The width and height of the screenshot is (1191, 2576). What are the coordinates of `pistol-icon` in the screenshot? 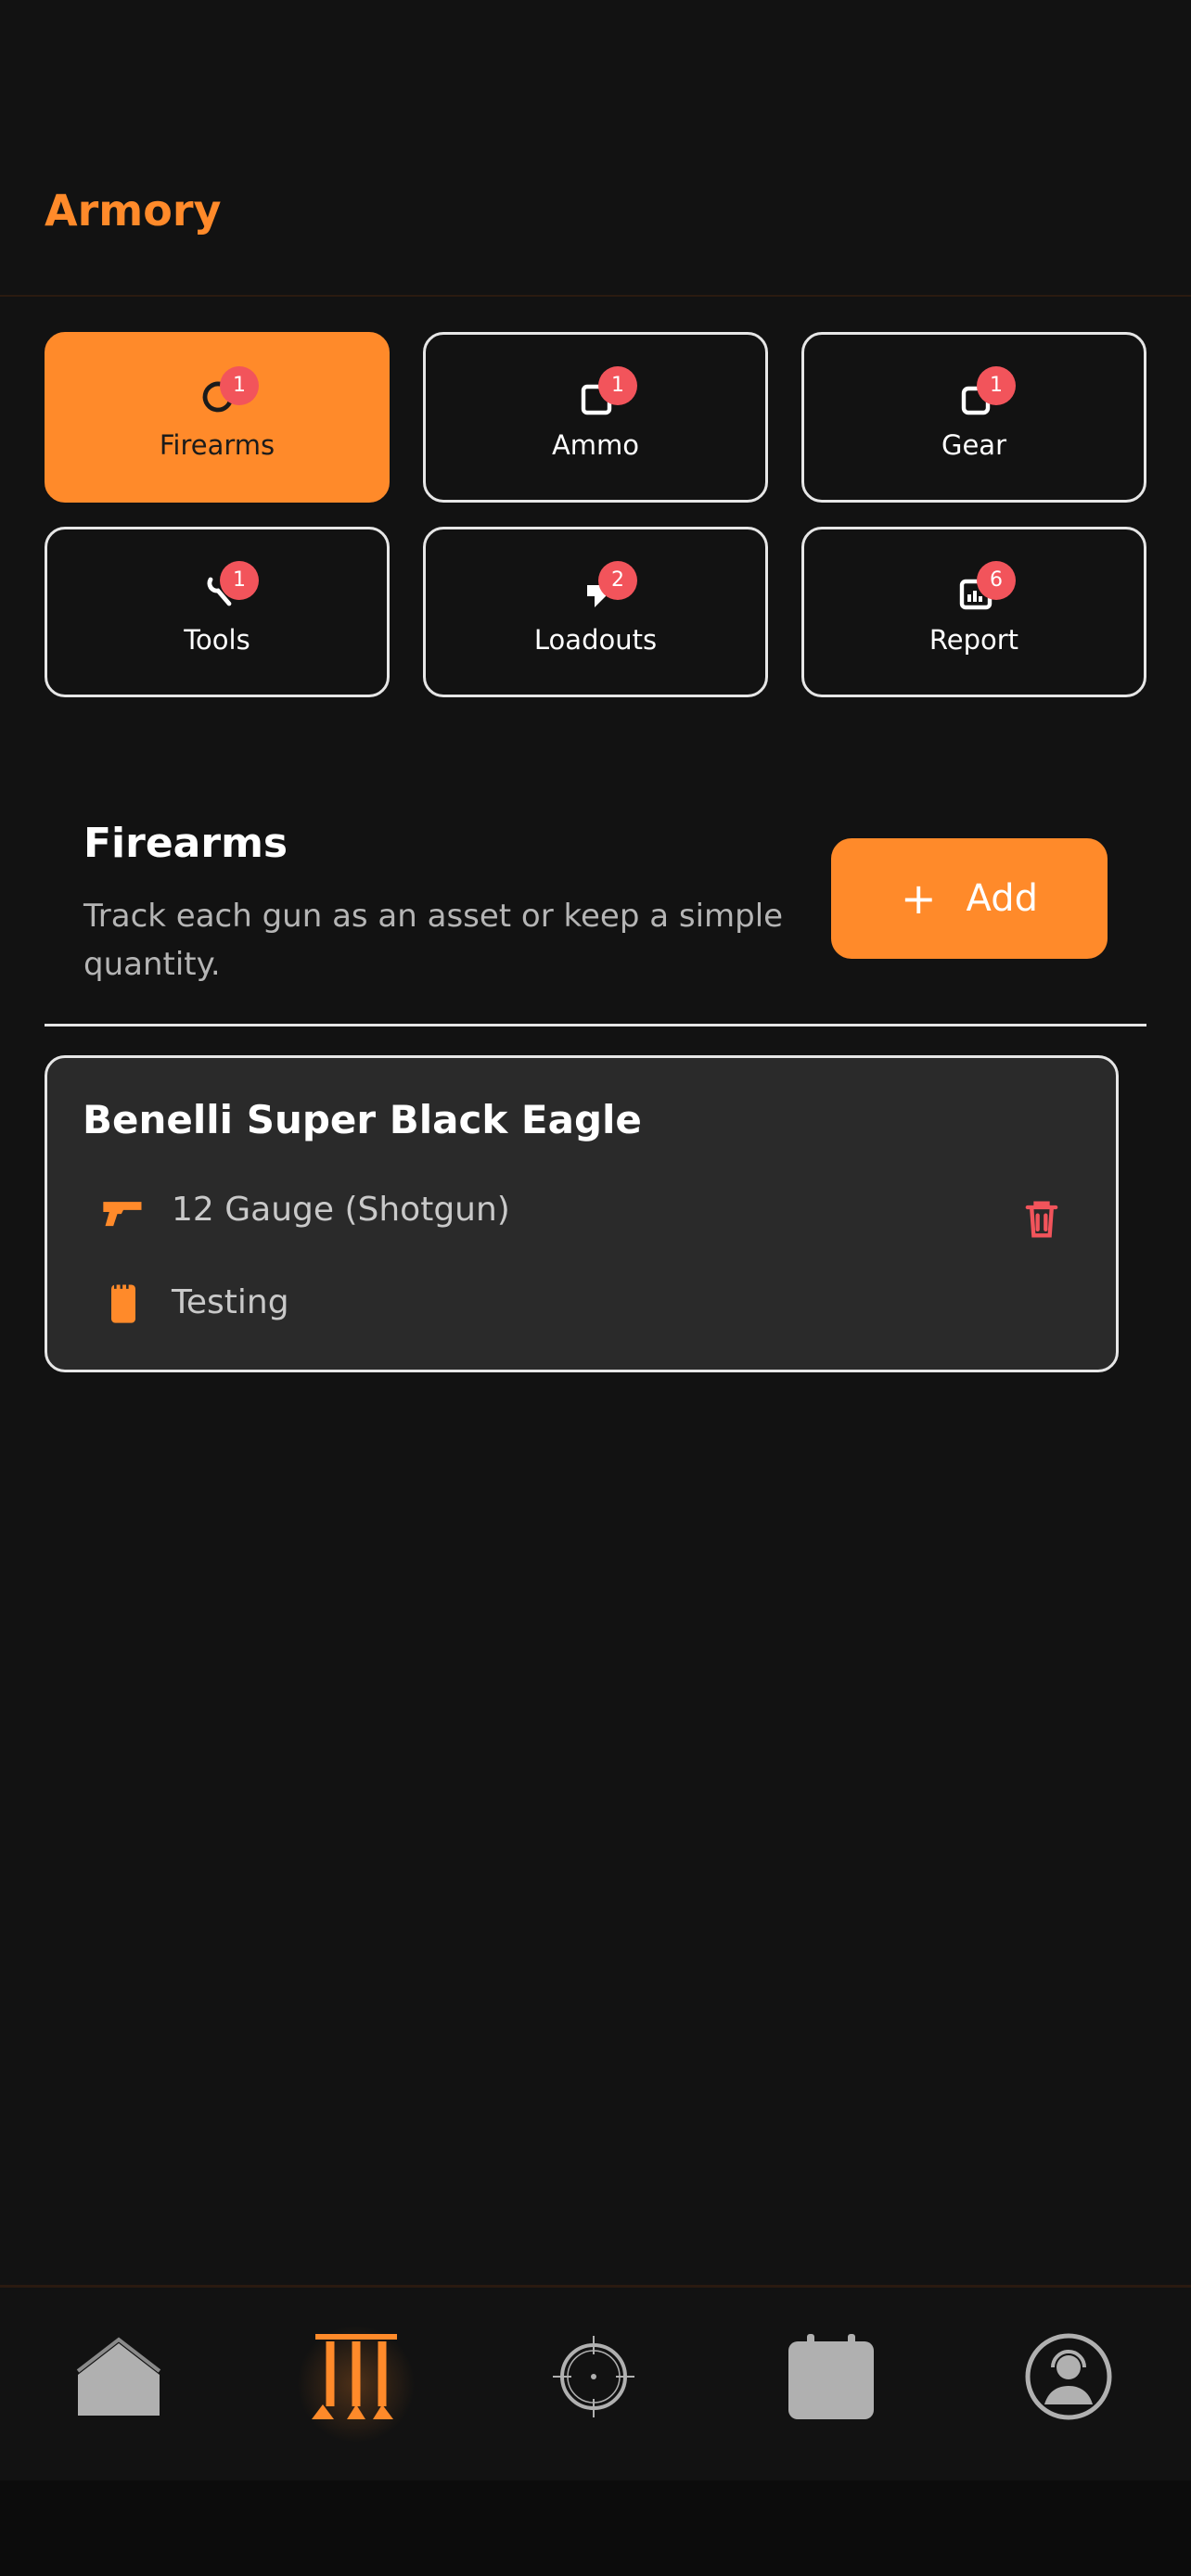 It's located at (123, 1212).